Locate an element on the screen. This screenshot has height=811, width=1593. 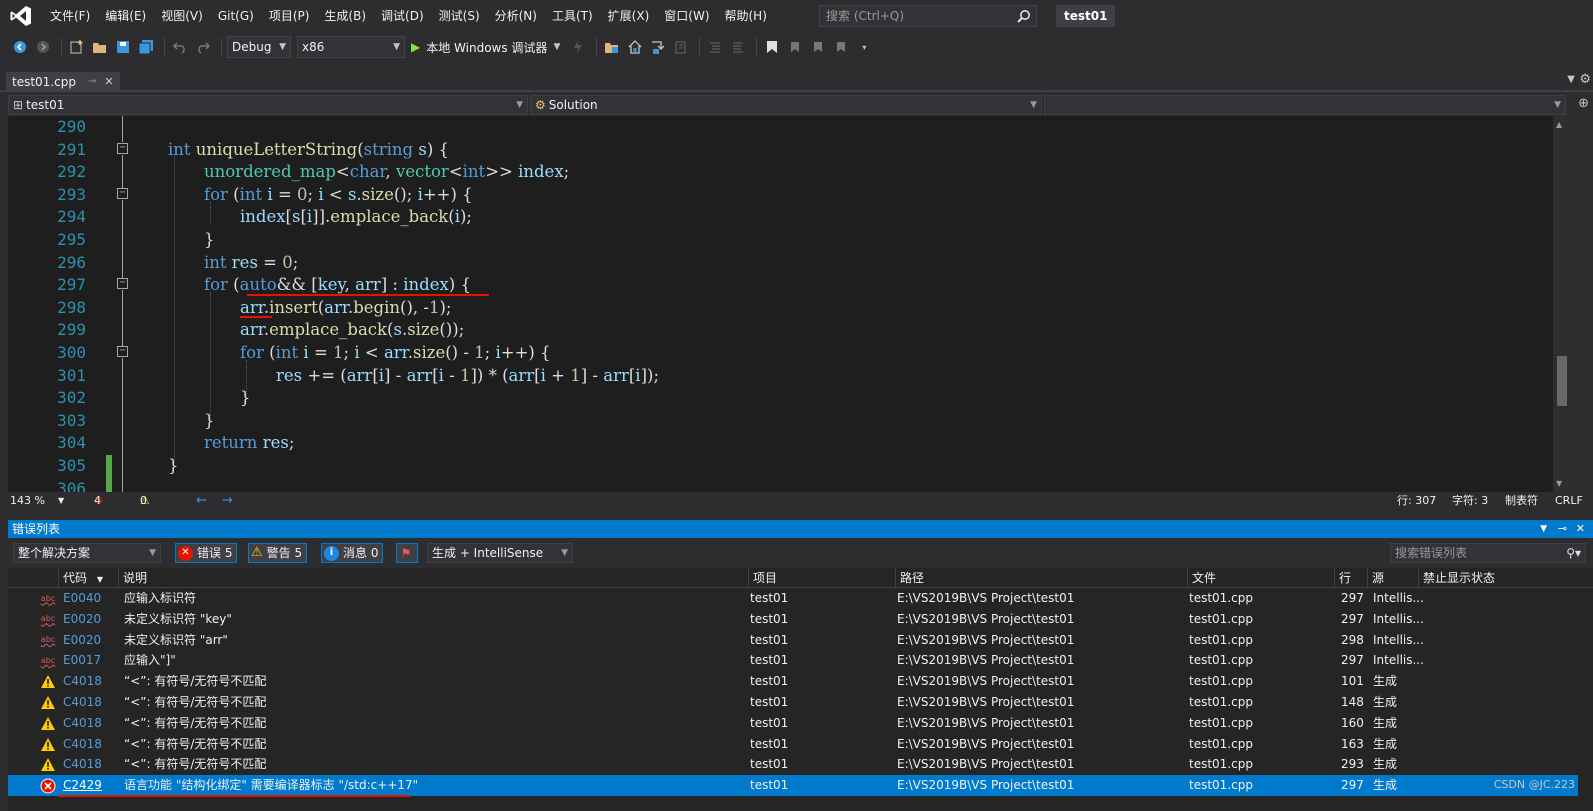
column-header-description: 说明 is located at coordinates (433, 578).